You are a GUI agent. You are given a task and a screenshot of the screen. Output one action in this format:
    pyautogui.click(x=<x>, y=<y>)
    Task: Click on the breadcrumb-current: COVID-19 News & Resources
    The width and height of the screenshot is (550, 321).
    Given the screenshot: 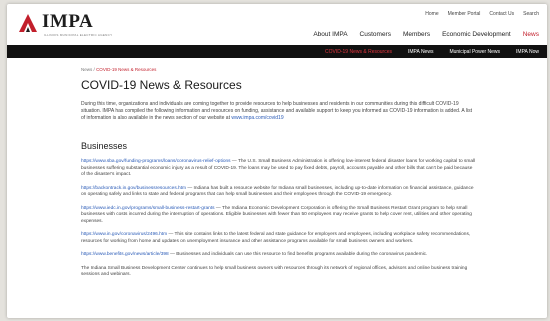 What is the action you would take?
    pyautogui.click(x=126, y=69)
    